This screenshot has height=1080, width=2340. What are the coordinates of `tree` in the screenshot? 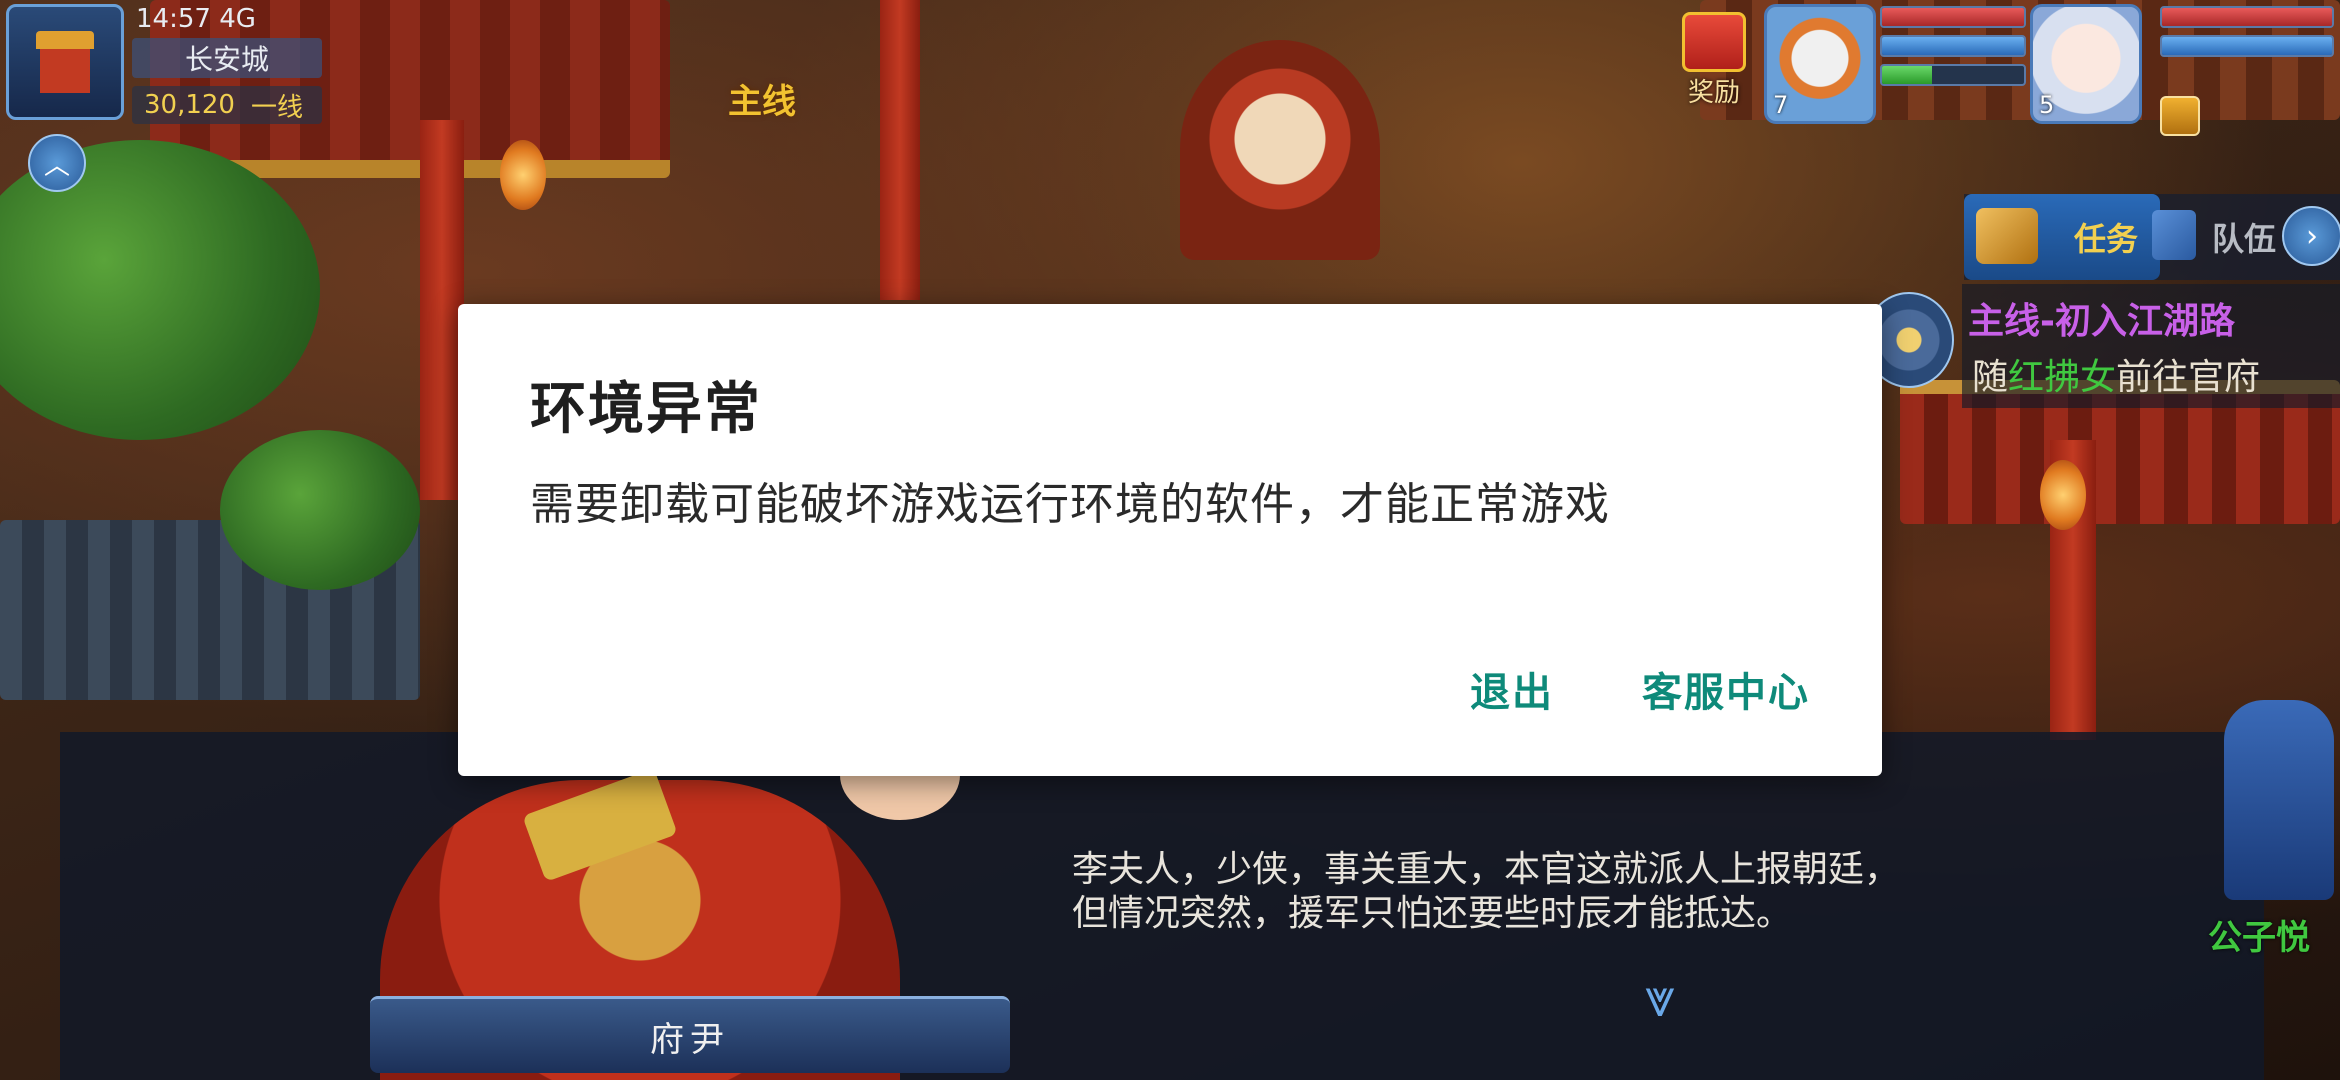 It's located at (320, 510).